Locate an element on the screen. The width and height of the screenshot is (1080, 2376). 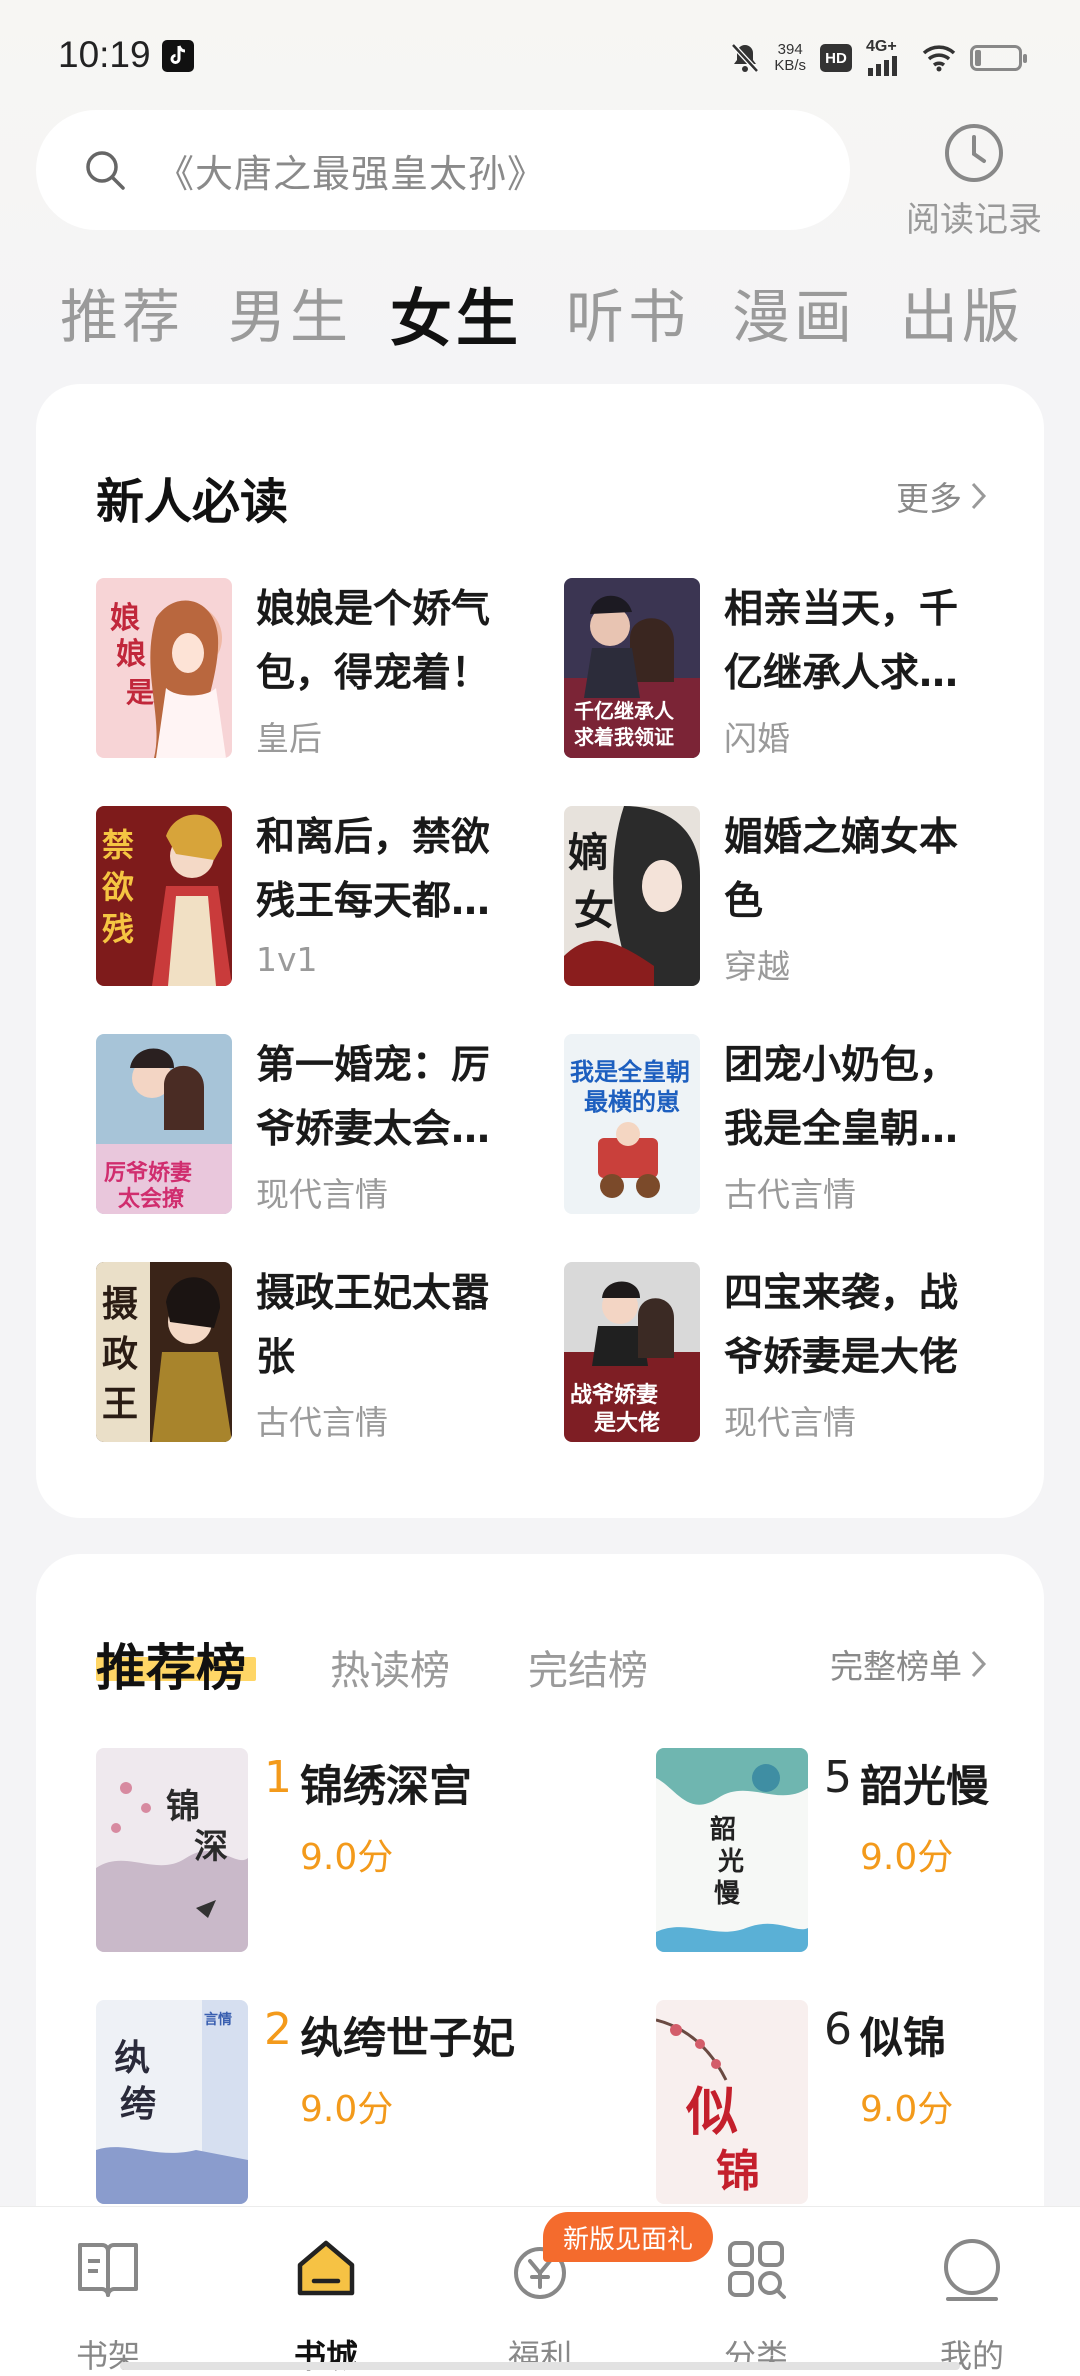
category-tabs: 推荐 男生 女生 听书 漫画 出版 is located at coordinates (540, 312).